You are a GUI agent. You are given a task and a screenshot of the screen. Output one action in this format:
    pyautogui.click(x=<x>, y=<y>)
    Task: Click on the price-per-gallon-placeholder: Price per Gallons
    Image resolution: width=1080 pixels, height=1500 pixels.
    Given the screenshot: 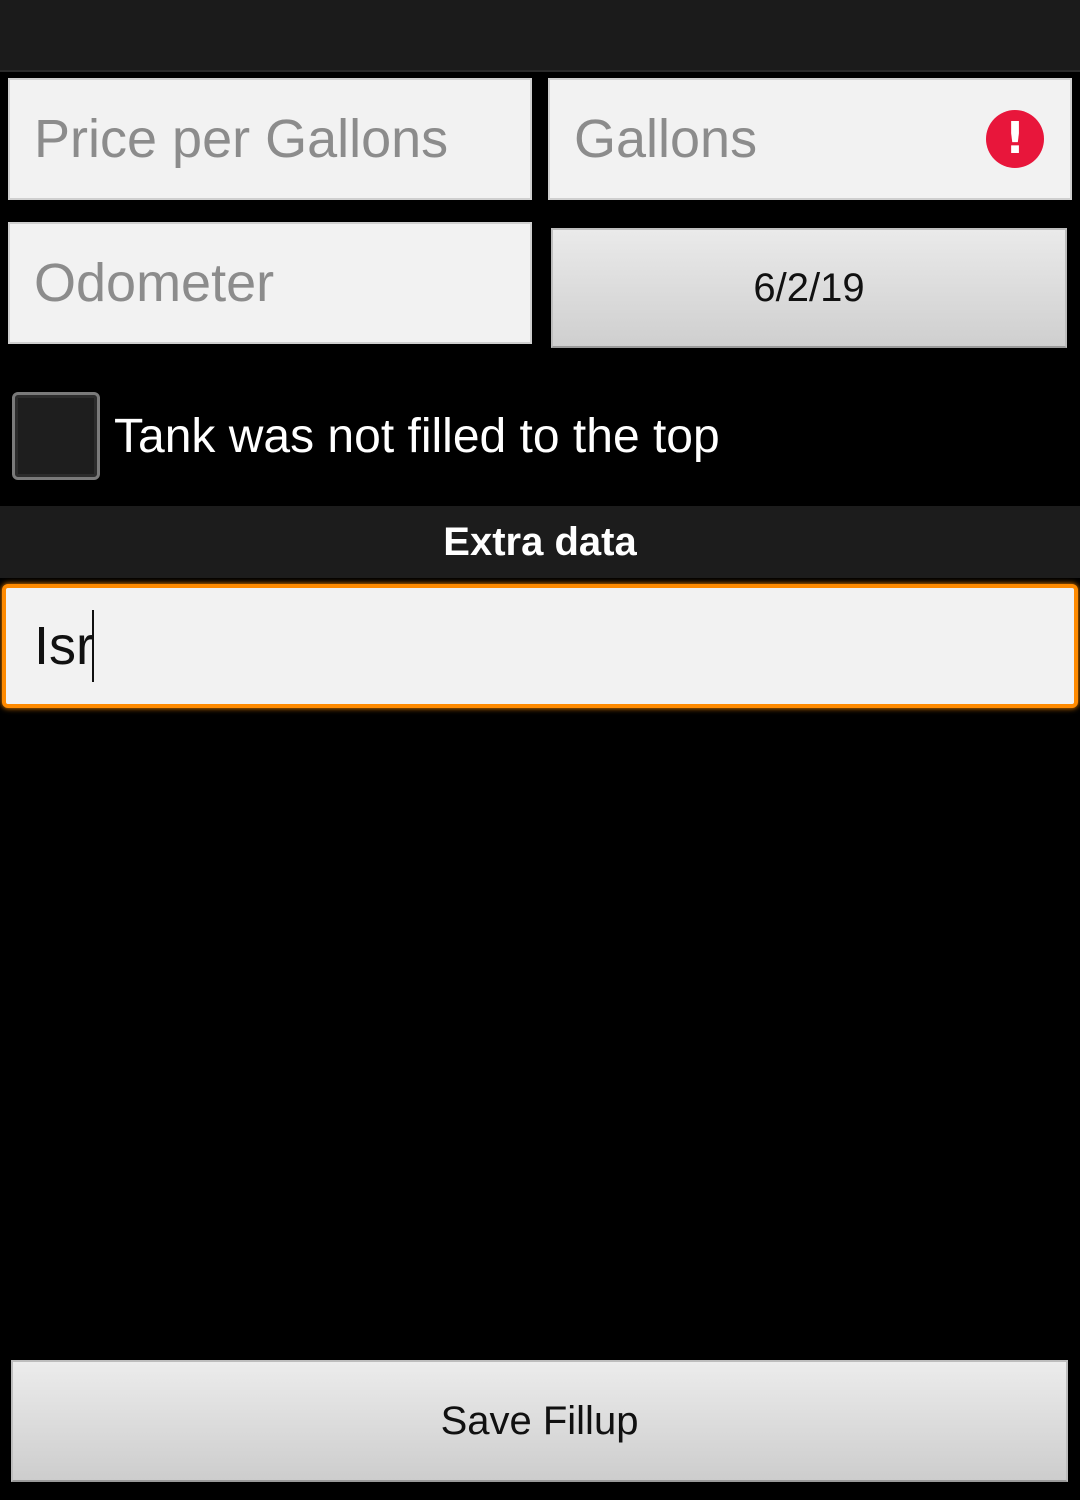 What is the action you would take?
    pyautogui.click(x=241, y=139)
    